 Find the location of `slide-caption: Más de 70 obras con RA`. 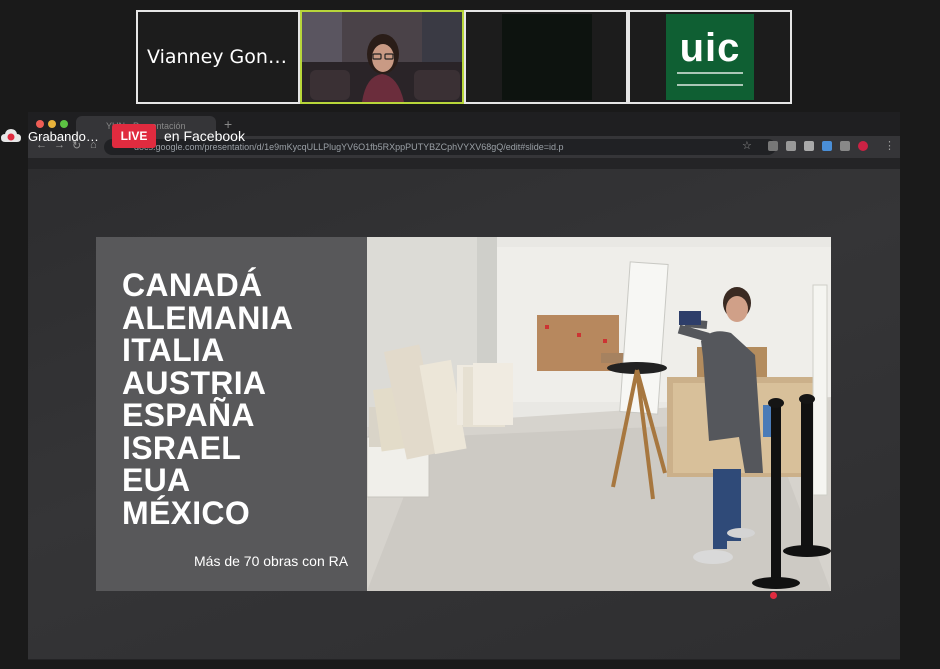

slide-caption: Más de 70 obras con RA is located at coordinates (271, 561).